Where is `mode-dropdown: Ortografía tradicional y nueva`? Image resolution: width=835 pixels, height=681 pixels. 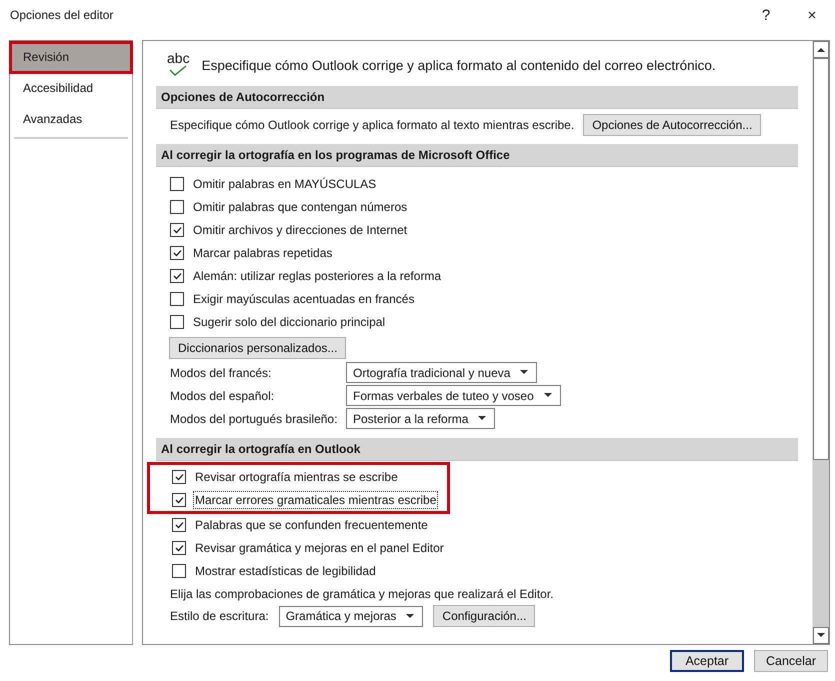
mode-dropdown: Ortografía tradicional y nueva is located at coordinates (442, 372).